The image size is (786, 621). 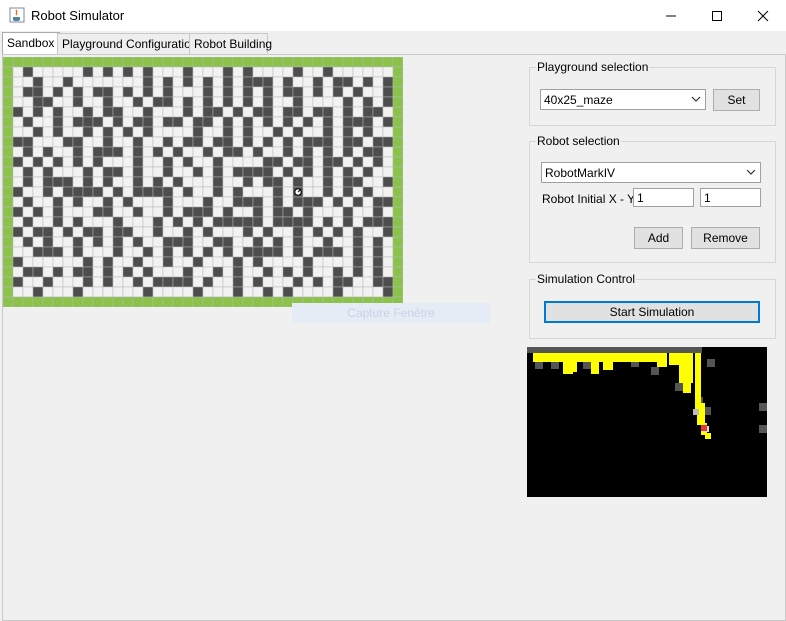 I want to click on tab-sandbox: Sandbox, so click(x=31, y=43).